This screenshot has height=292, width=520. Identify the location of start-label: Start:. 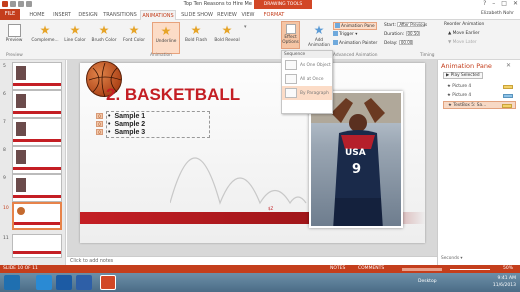
(390, 25).